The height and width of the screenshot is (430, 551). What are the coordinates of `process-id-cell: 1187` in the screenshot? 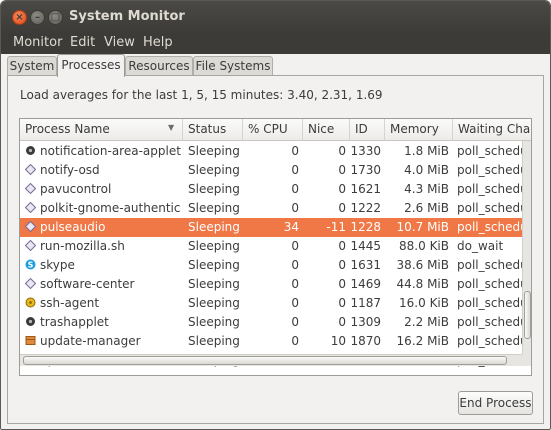 It's located at (365, 303).